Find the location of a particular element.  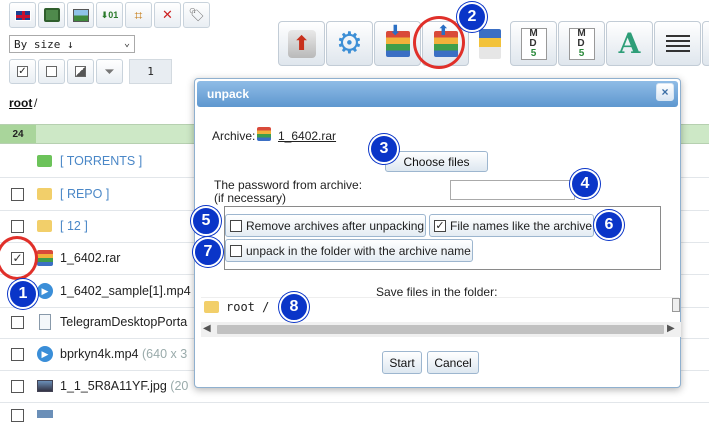

refresh-image-button is located at coordinates (51, 15).